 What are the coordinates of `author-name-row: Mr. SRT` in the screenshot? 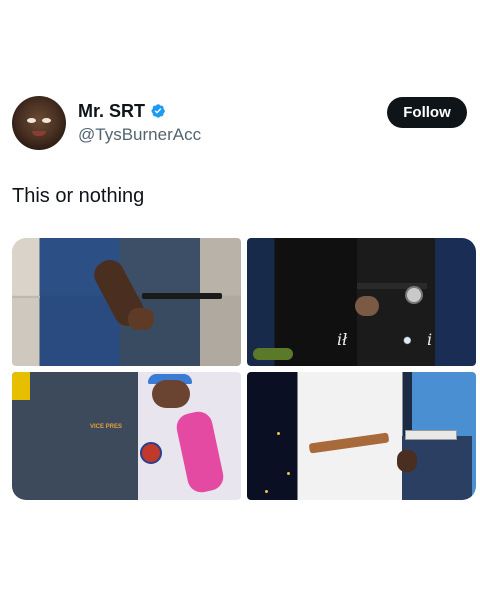 It's located at (139, 111).